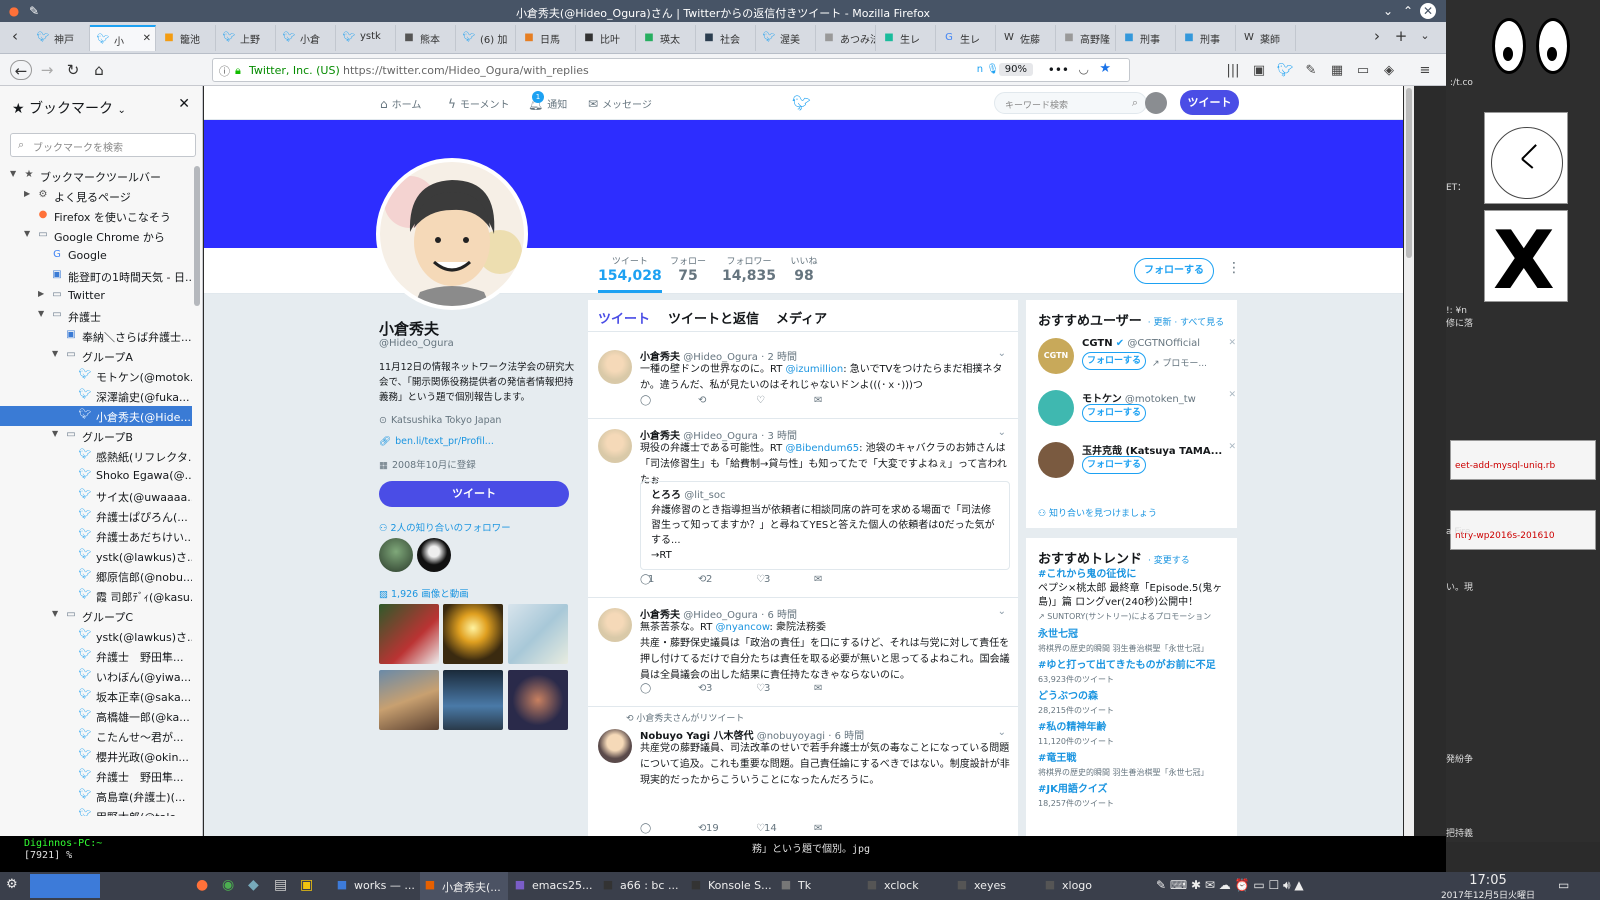 This screenshot has width=1600, height=900. Describe the element at coordinates (486, 38) in the screenshot. I see `tab-7: 🐦︎ (6) 加` at that location.